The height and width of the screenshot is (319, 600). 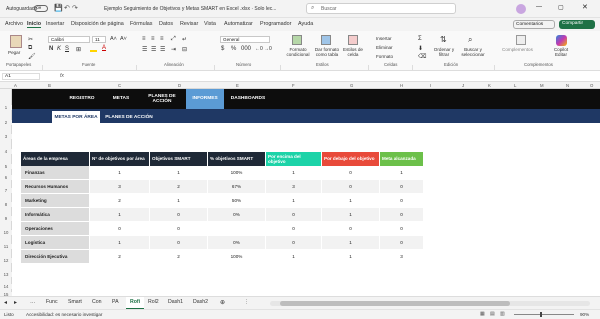 I want to click on sheet-tab-pa: PA, so click(x=115, y=302).